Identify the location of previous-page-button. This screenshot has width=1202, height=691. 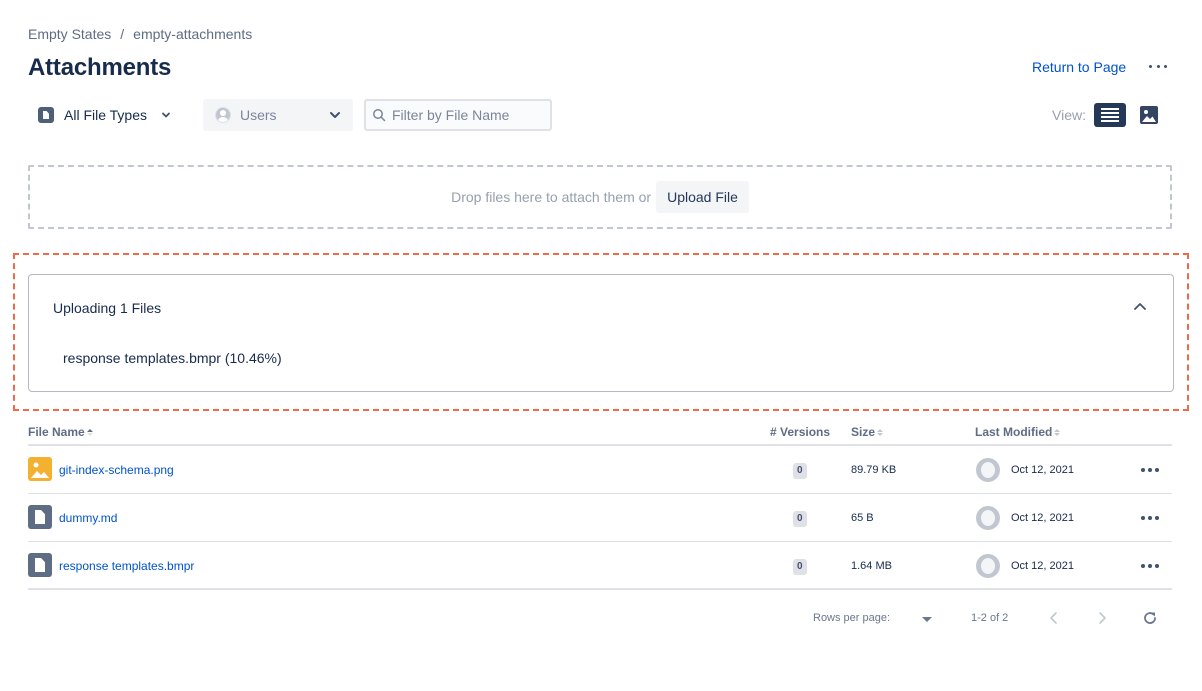
(1054, 618).